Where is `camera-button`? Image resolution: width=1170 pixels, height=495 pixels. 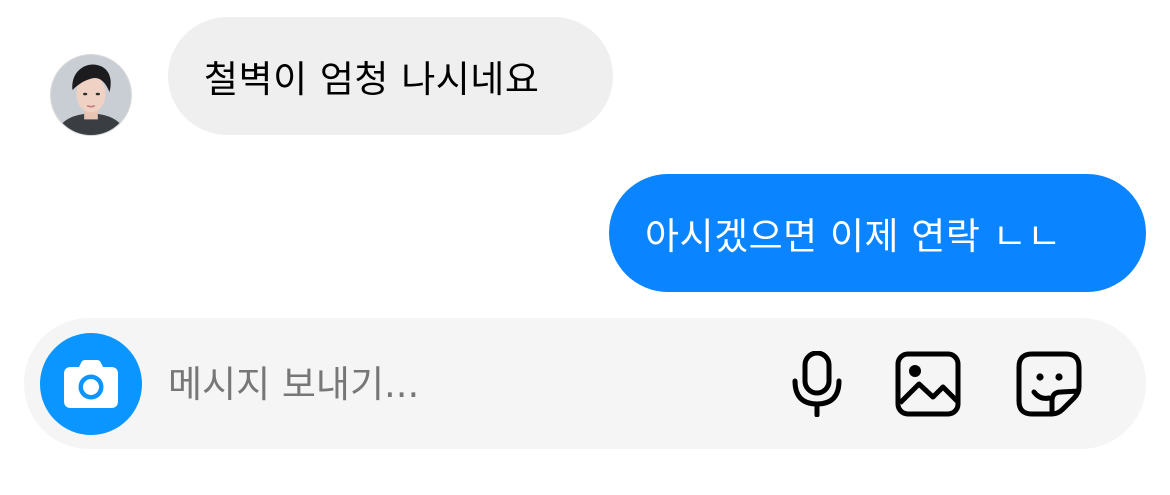
camera-button is located at coordinates (91, 384).